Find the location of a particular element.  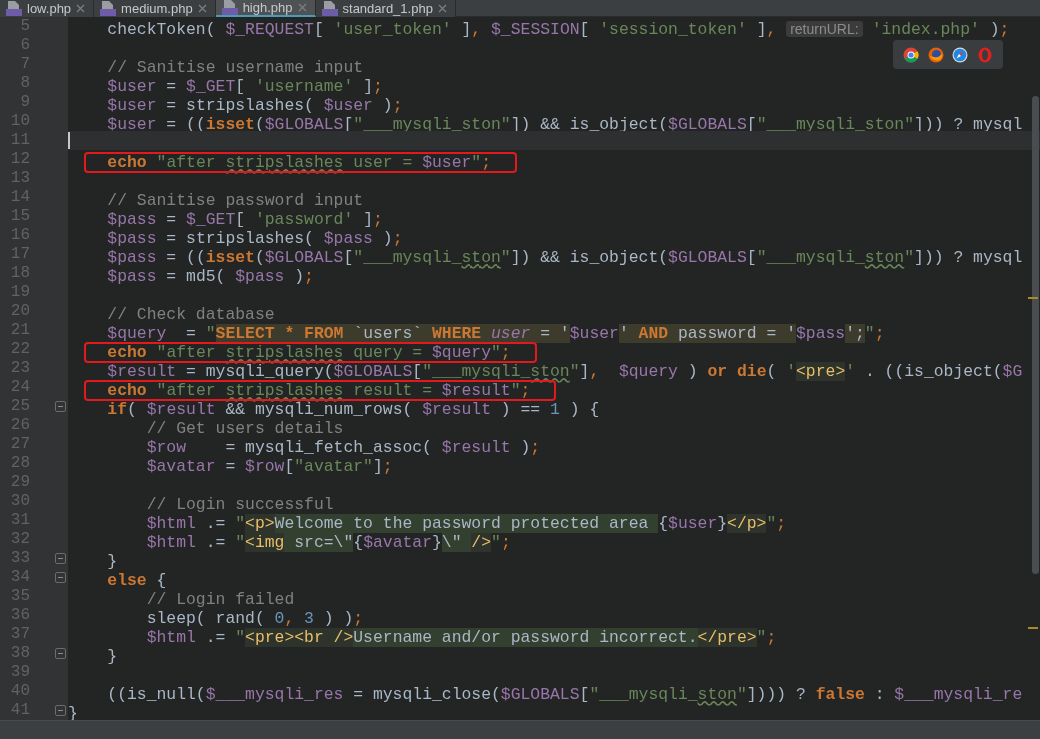

code-line: if( $result && mysqli_num_rows( $result ) == 1 ) { is located at coordinates (353, 409).